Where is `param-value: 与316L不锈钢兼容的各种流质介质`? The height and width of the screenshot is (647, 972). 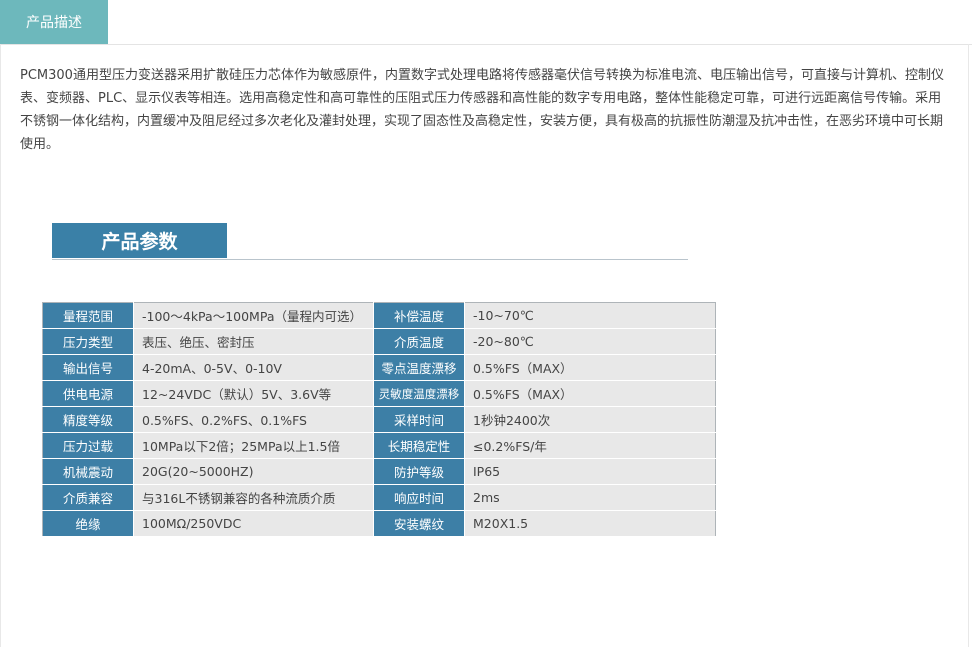
param-value: 与316L不锈钢兼容的各种流质介质 is located at coordinates (253, 497).